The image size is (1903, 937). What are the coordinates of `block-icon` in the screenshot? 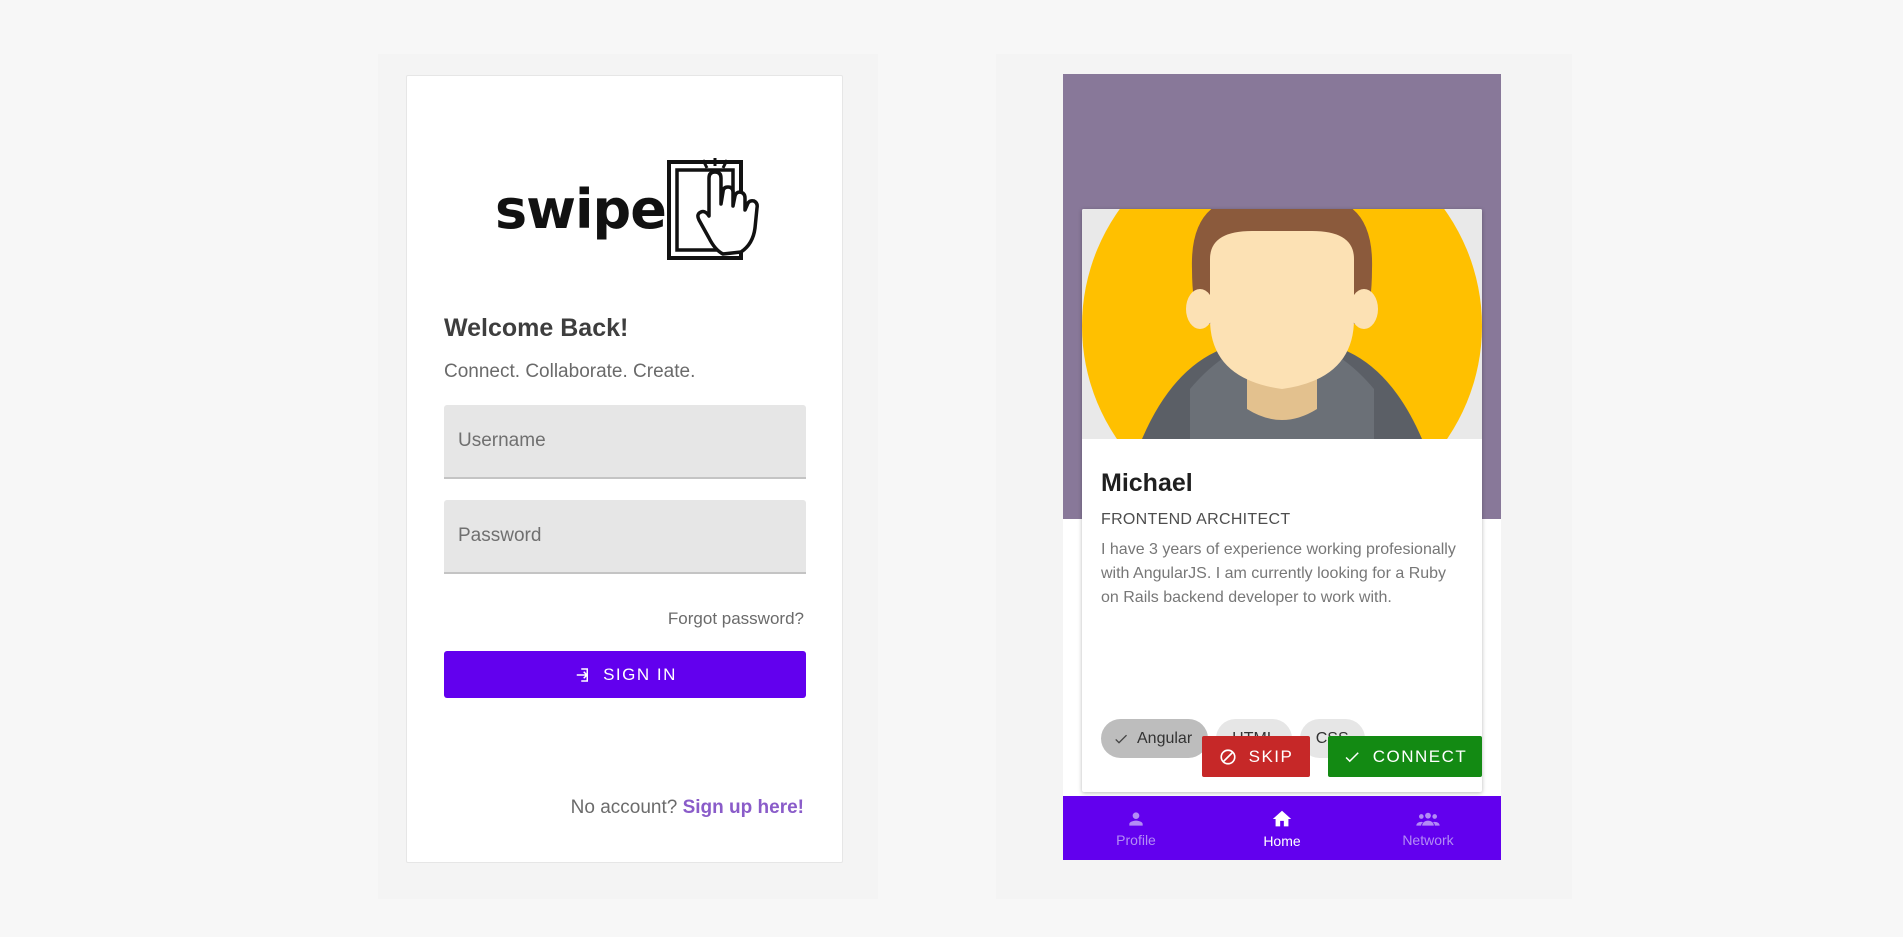 It's located at (1228, 756).